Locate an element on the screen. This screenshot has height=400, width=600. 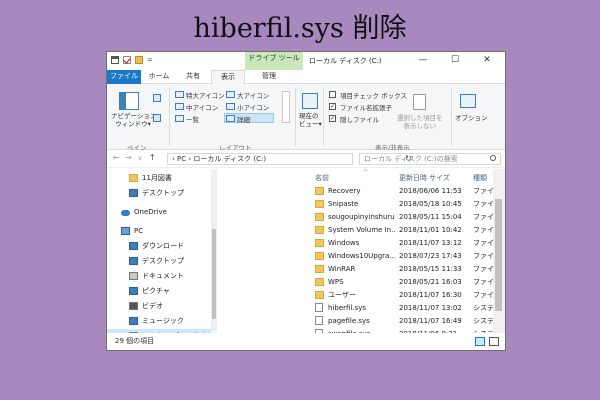
tab-file: ファイル is located at coordinates (124, 77).